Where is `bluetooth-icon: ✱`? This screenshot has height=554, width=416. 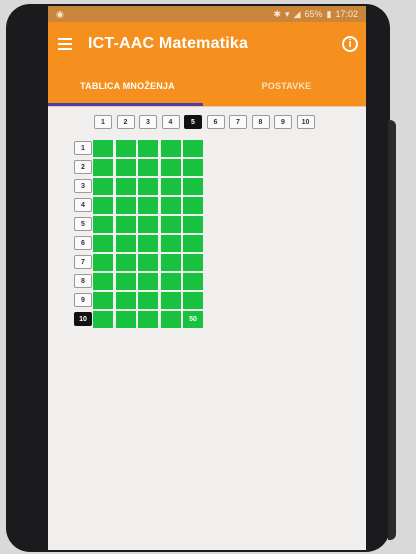 bluetooth-icon: ✱ is located at coordinates (277, 13).